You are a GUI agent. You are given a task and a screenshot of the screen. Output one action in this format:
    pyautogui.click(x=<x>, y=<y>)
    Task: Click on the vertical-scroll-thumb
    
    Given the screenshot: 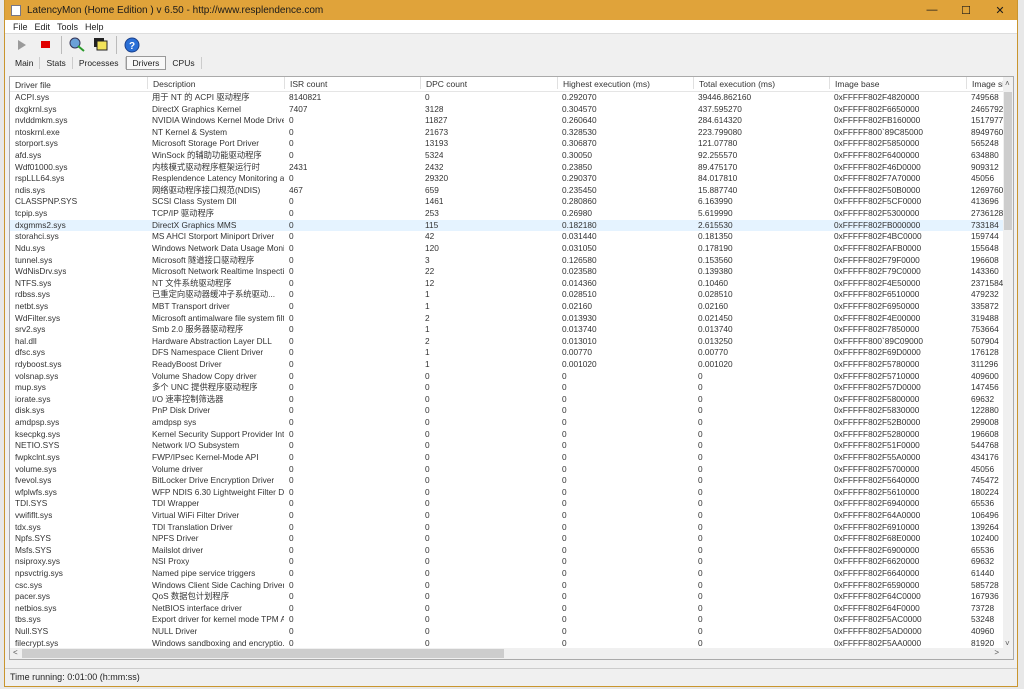 What is the action you would take?
    pyautogui.click(x=1008, y=161)
    